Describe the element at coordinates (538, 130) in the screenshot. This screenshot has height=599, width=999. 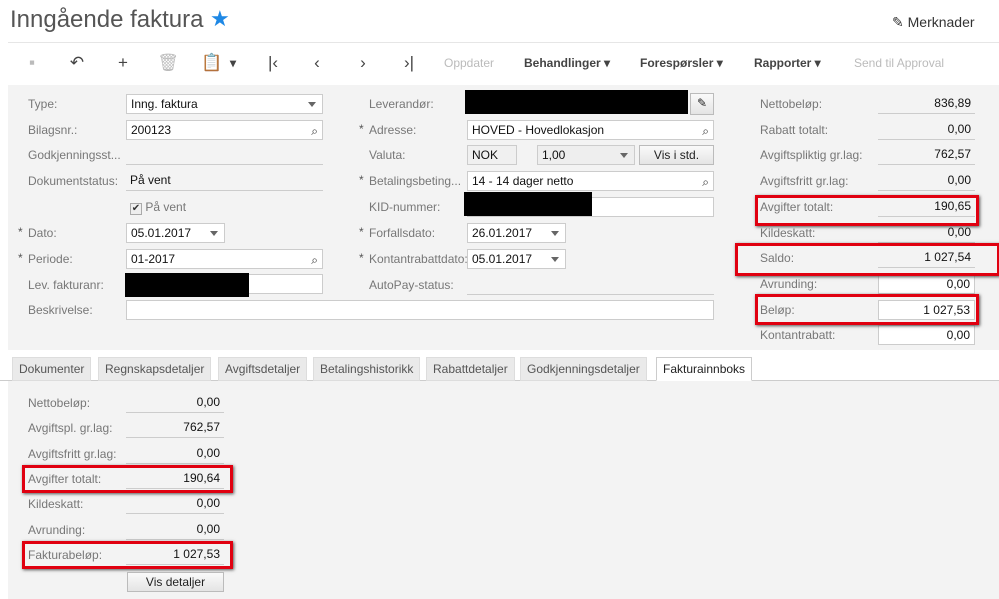
I see `address-value: HOVED - Hovedlokasjon` at that location.